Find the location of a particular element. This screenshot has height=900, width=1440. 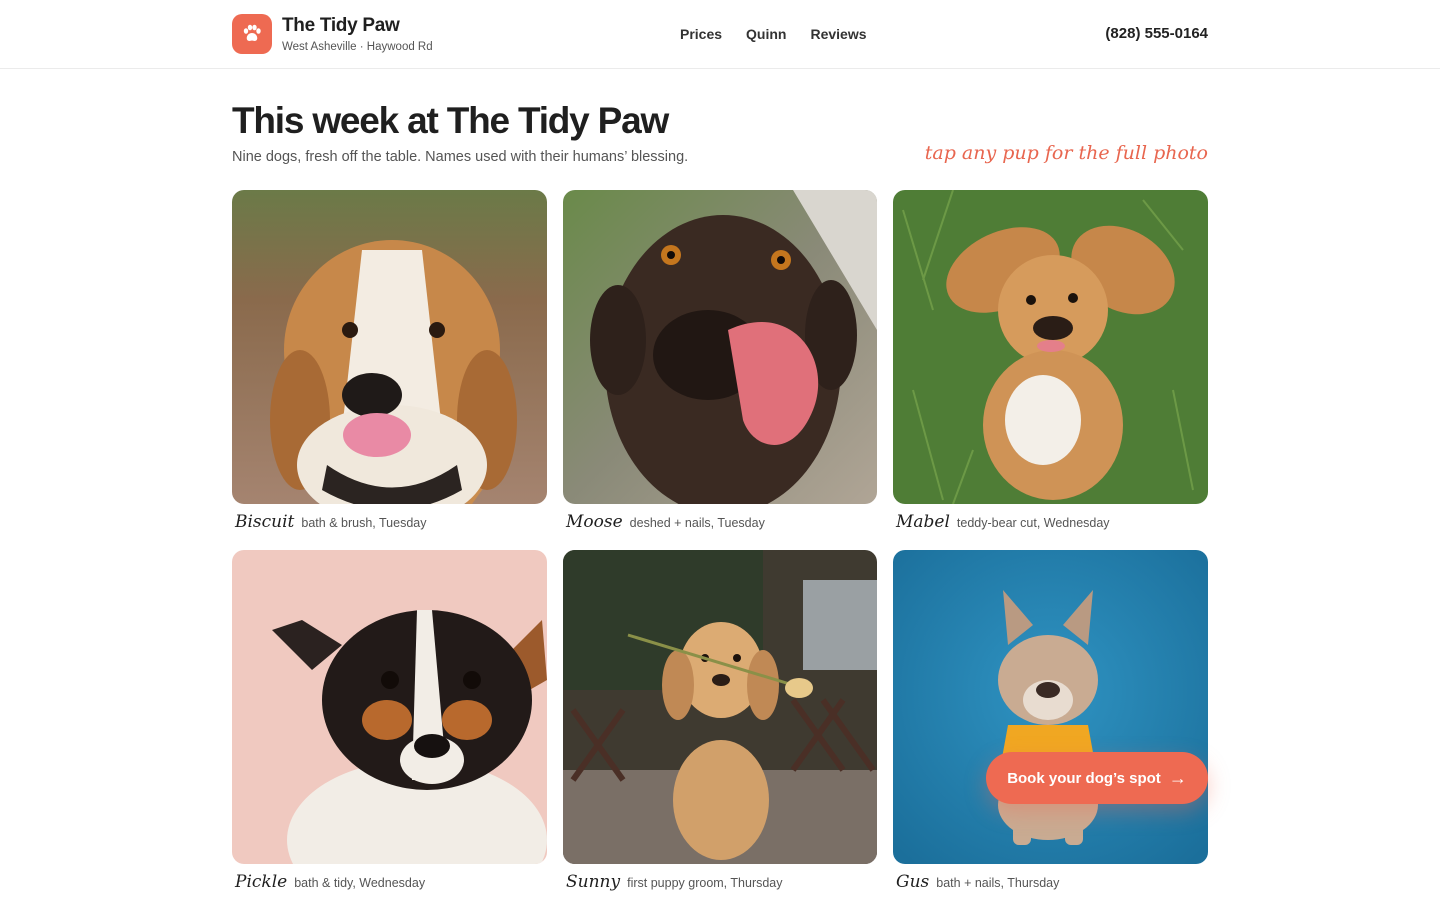

gallery-card: Gus bath + nails, Thursday is located at coordinates (1050, 724).